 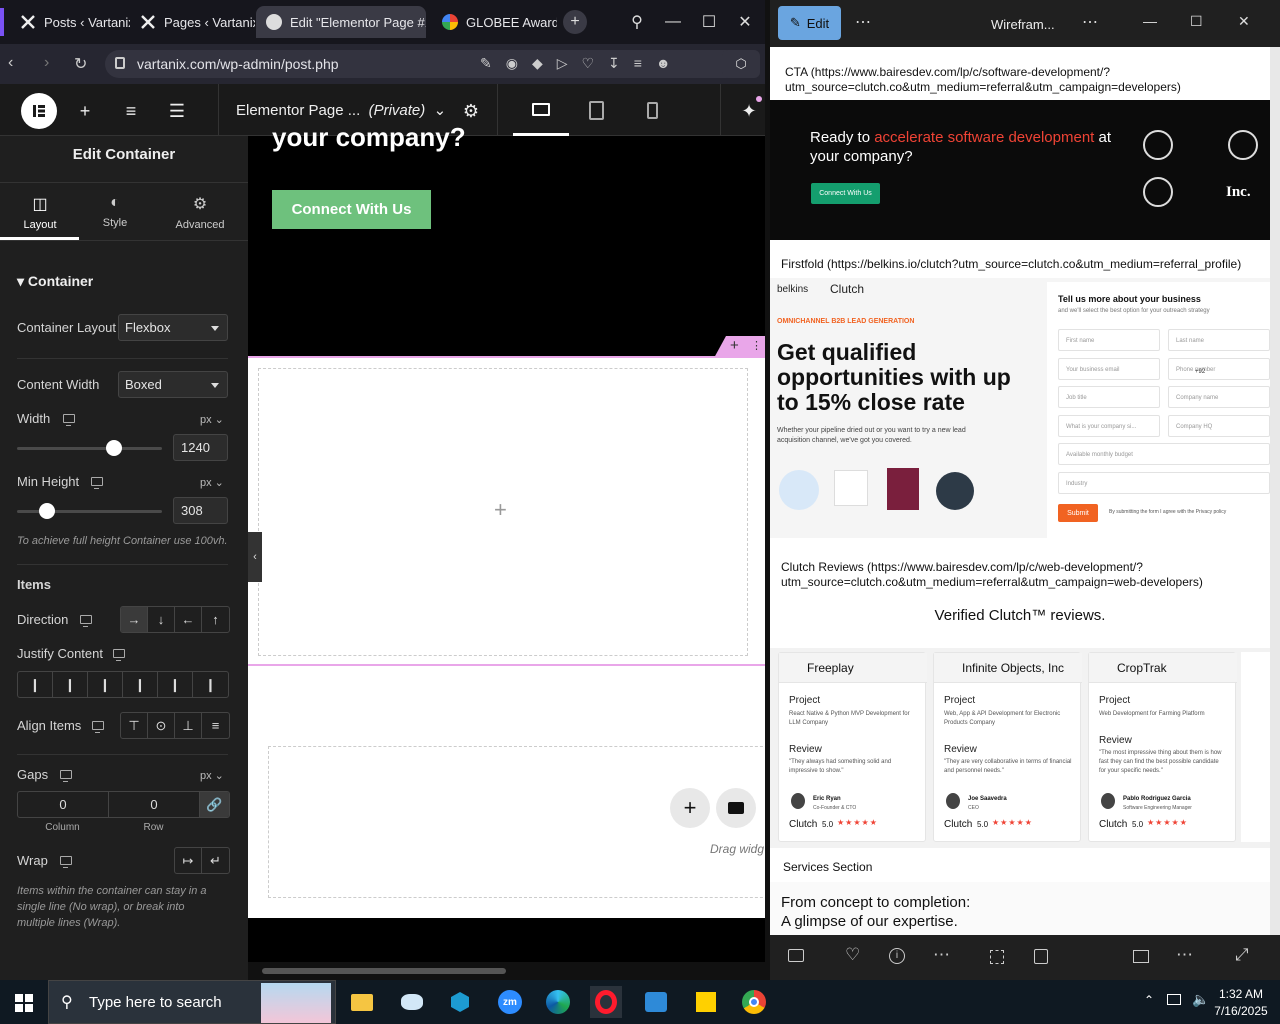 I want to click on empty-container-dropzone: +, so click(x=503, y=512).